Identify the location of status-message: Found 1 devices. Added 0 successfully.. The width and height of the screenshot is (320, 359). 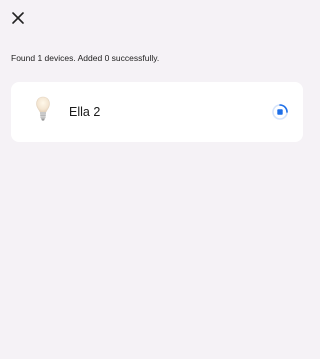
(85, 58).